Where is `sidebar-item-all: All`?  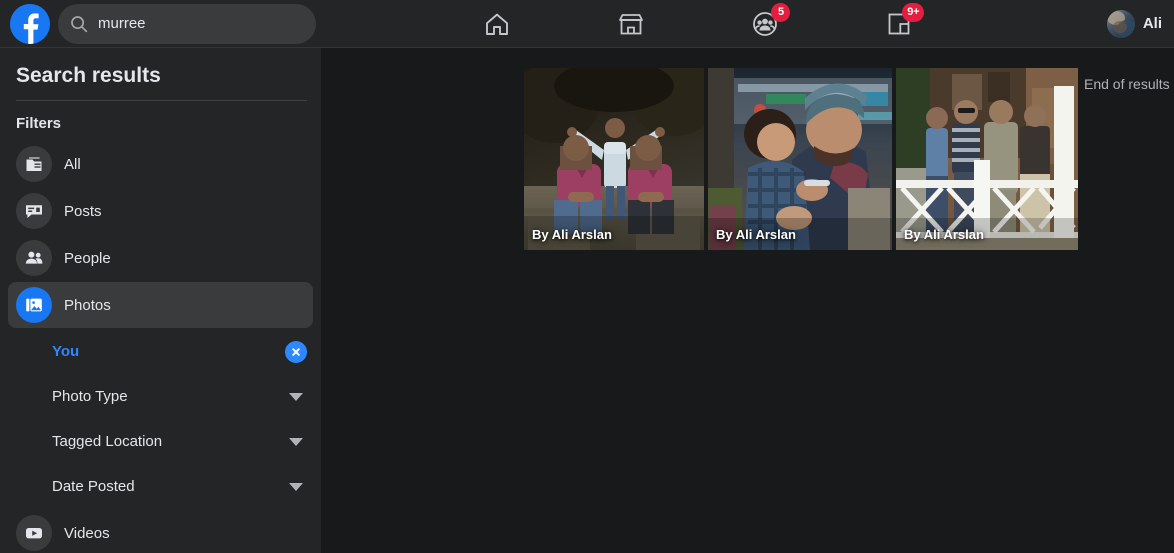 sidebar-item-all: All is located at coordinates (160, 164).